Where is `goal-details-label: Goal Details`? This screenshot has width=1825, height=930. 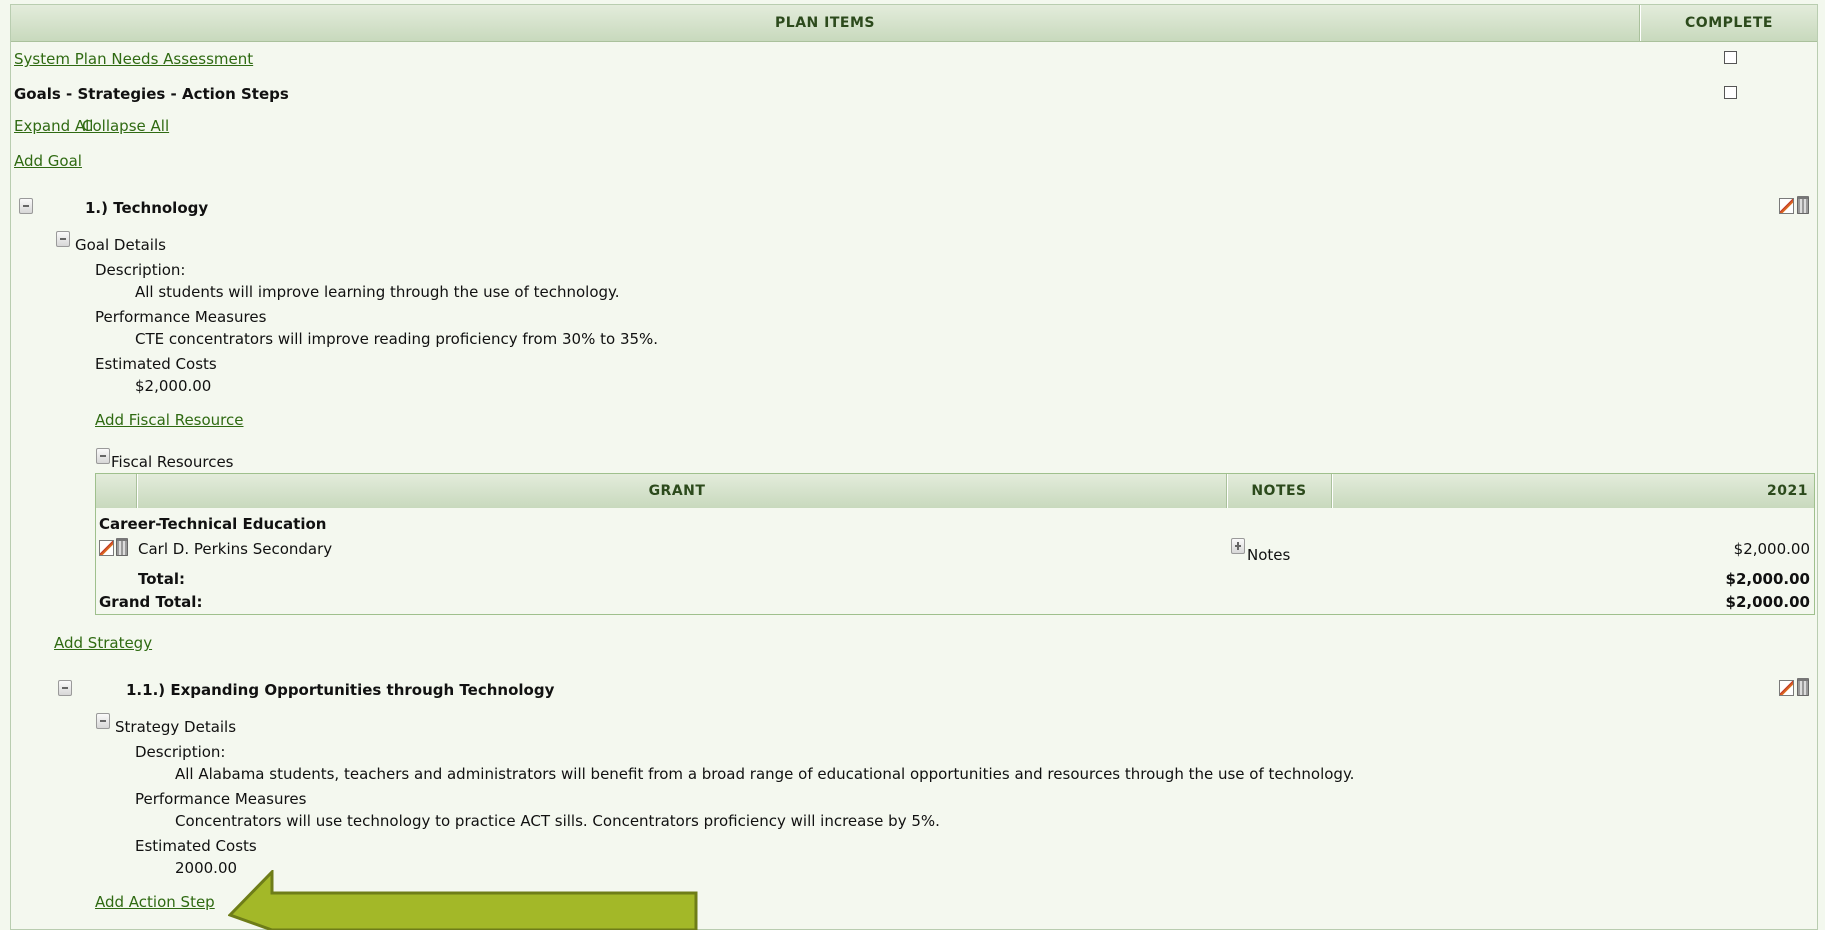 goal-details-label: Goal Details is located at coordinates (120, 245).